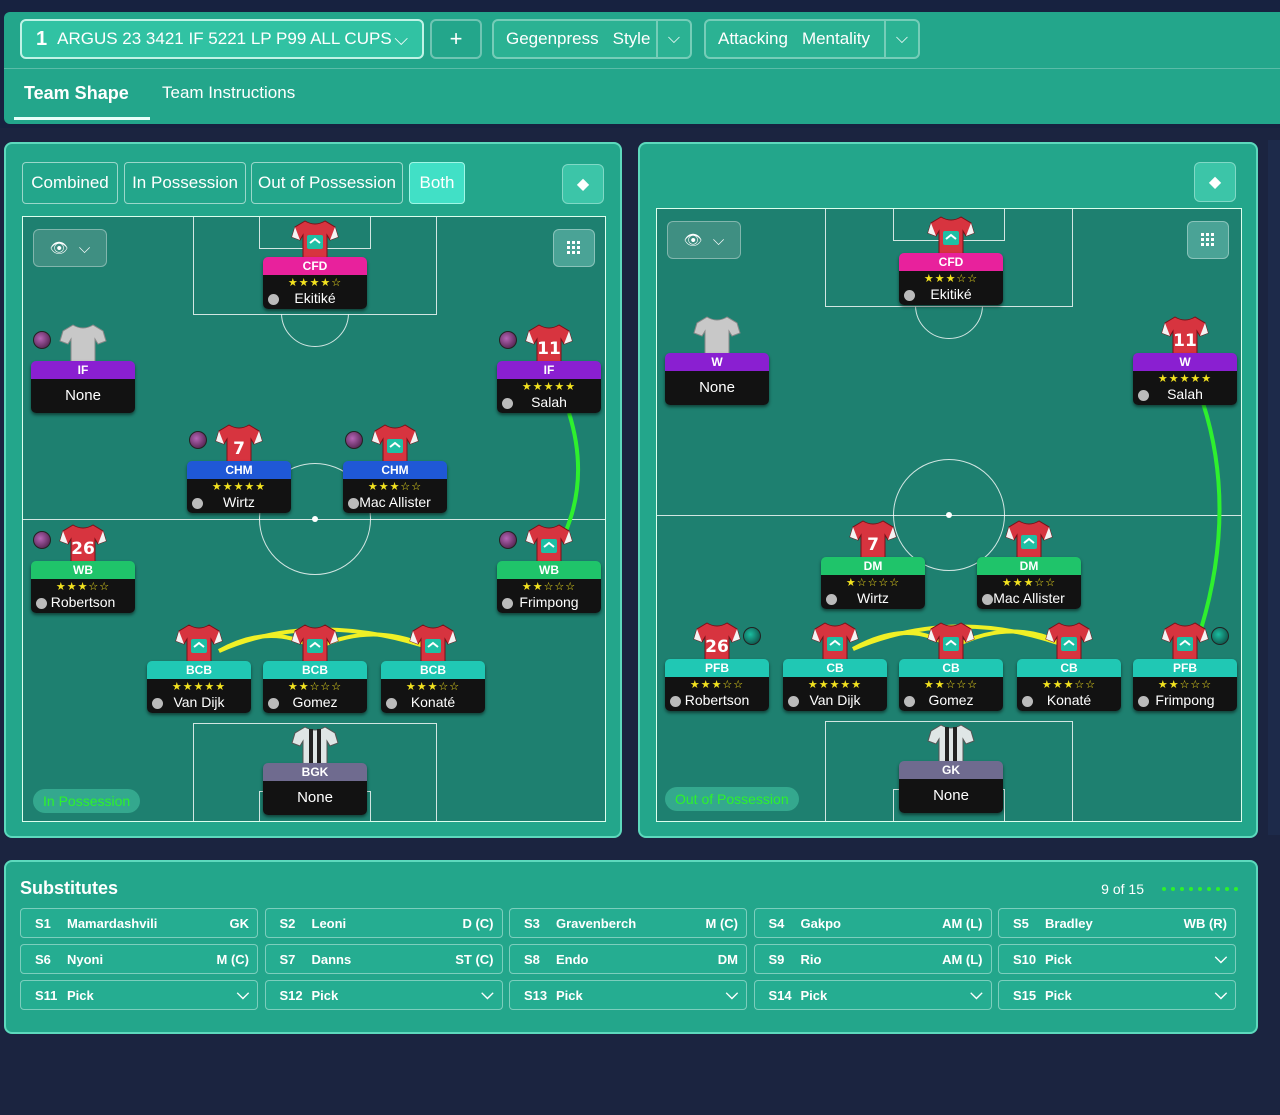 Image resolution: width=1280 pixels, height=1115 pixels. Describe the element at coordinates (395, 470) in the screenshot. I see `player-role: CHM` at that location.